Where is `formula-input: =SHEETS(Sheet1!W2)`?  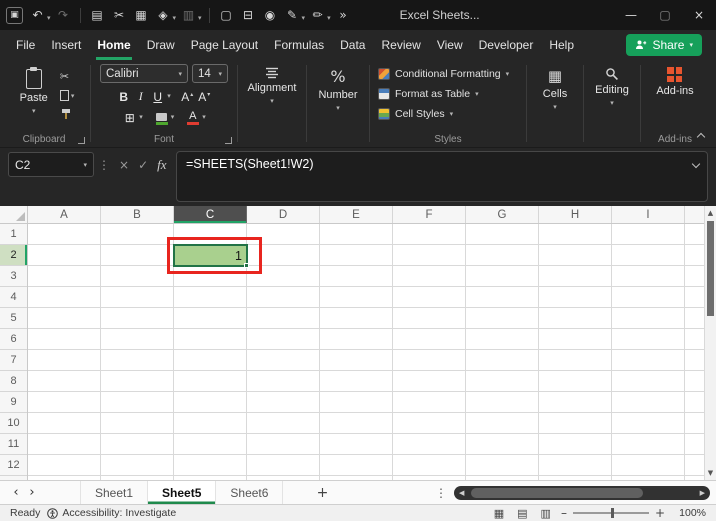 formula-input: =SHEETS(Sheet1!W2) is located at coordinates (442, 176).